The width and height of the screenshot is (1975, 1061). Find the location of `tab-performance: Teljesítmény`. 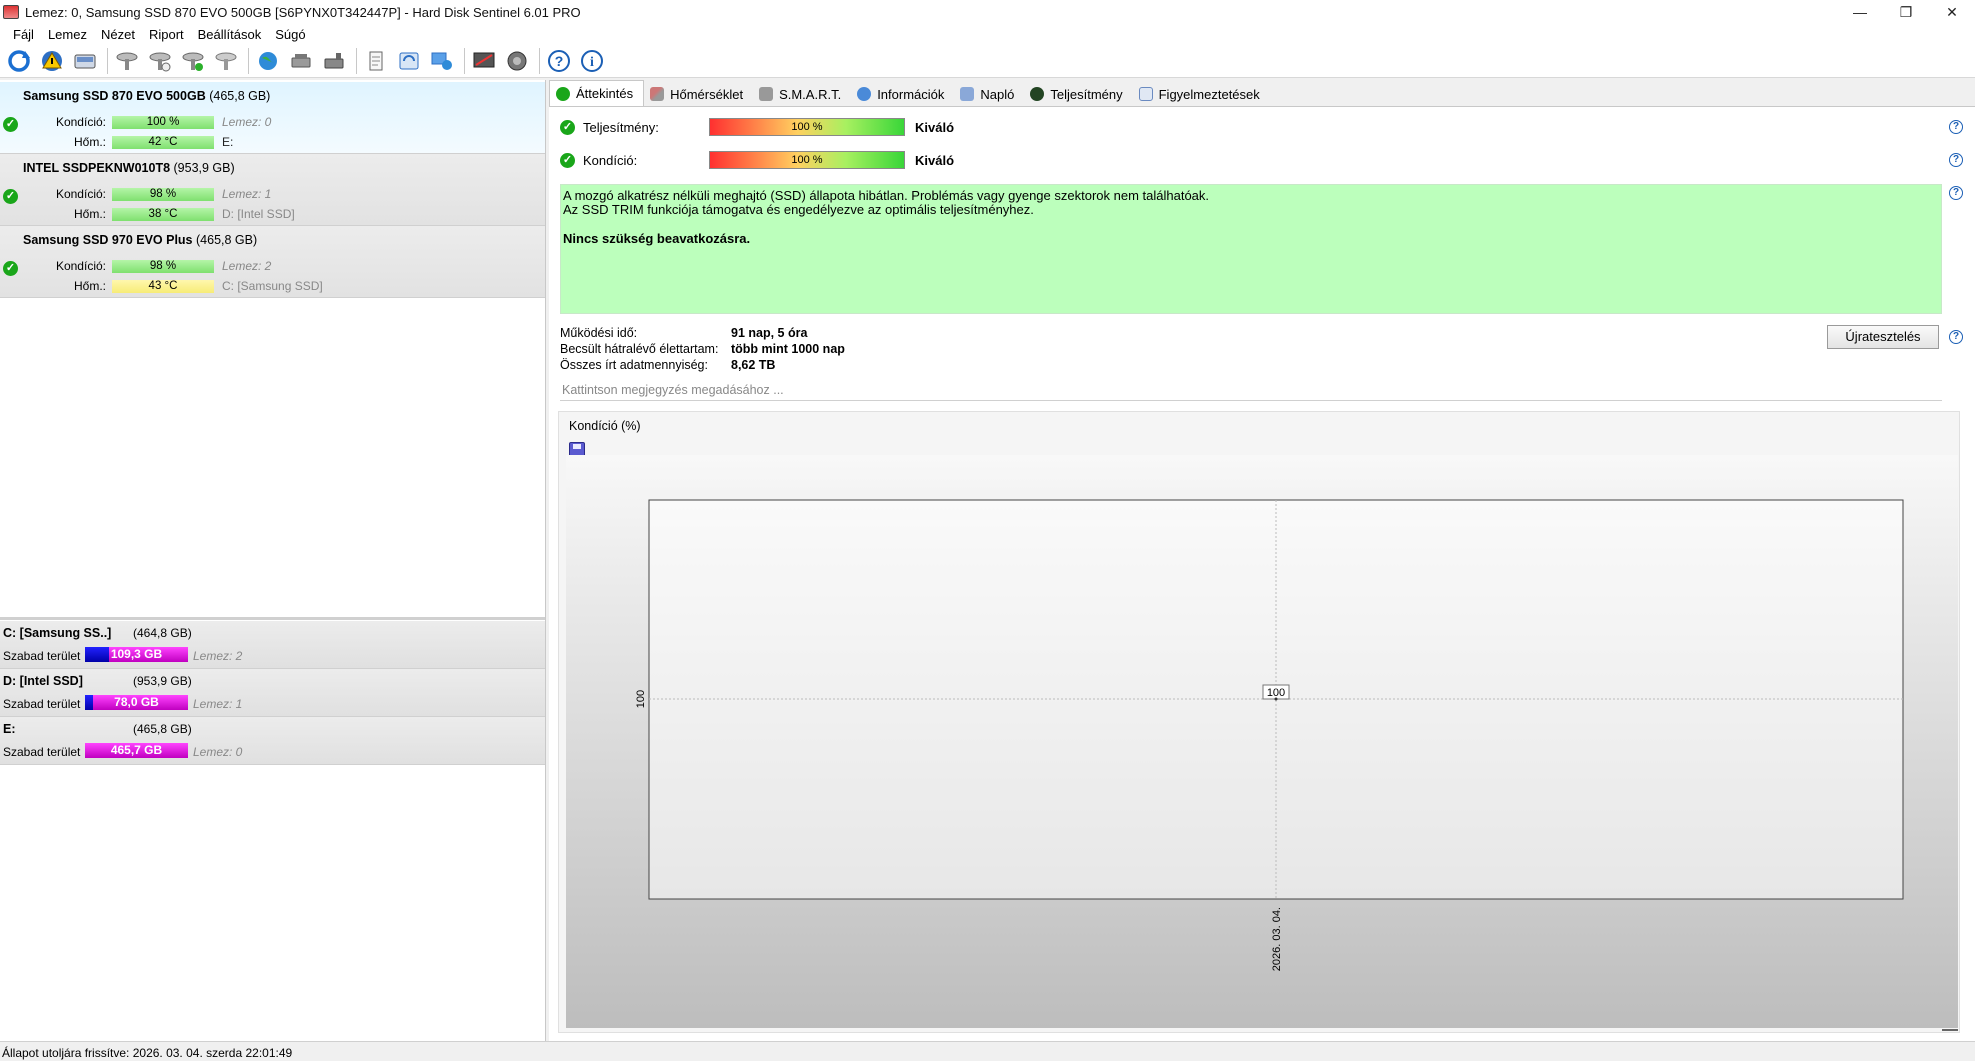

tab-performance: Teljesítmény is located at coordinates (1078, 94).